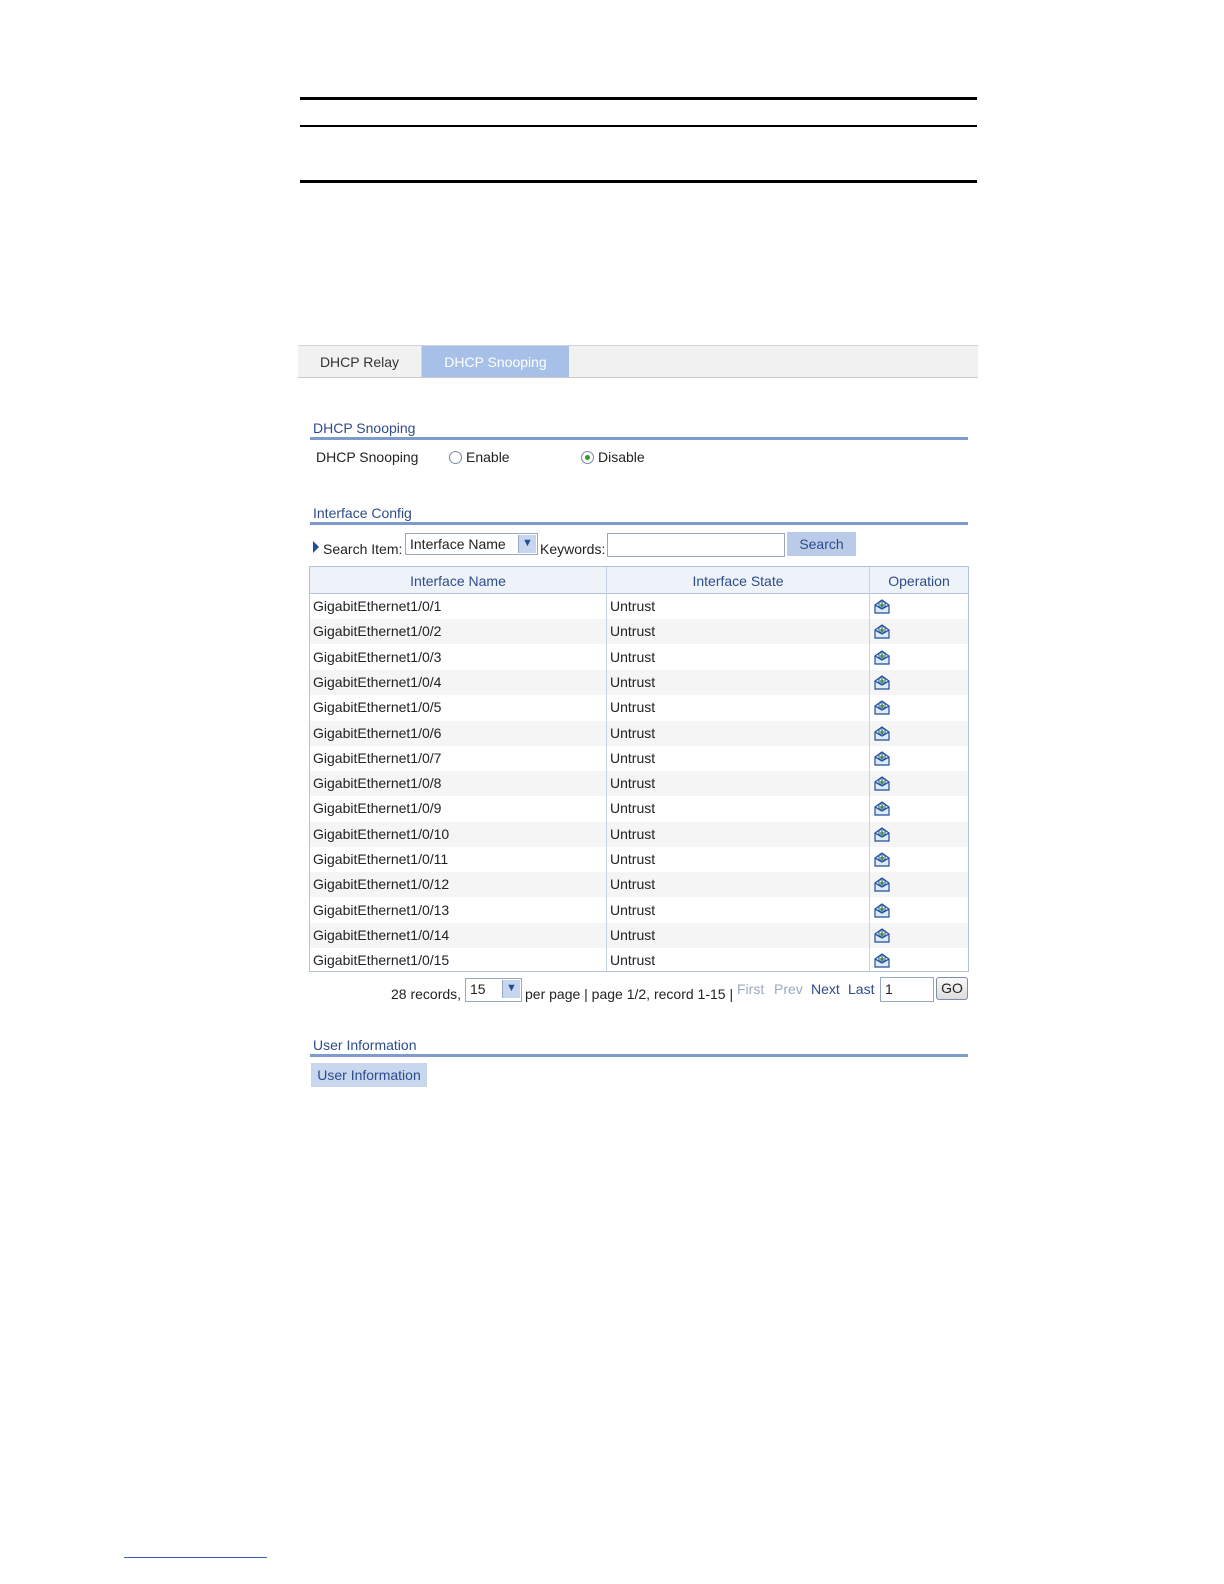 This screenshot has width=1224, height=1584. What do you see at coordinates (638, 361) in the screenshot?
I see `tab-bar: DHCP Relay DHCP Snooping` at bounding box center [638, 361].